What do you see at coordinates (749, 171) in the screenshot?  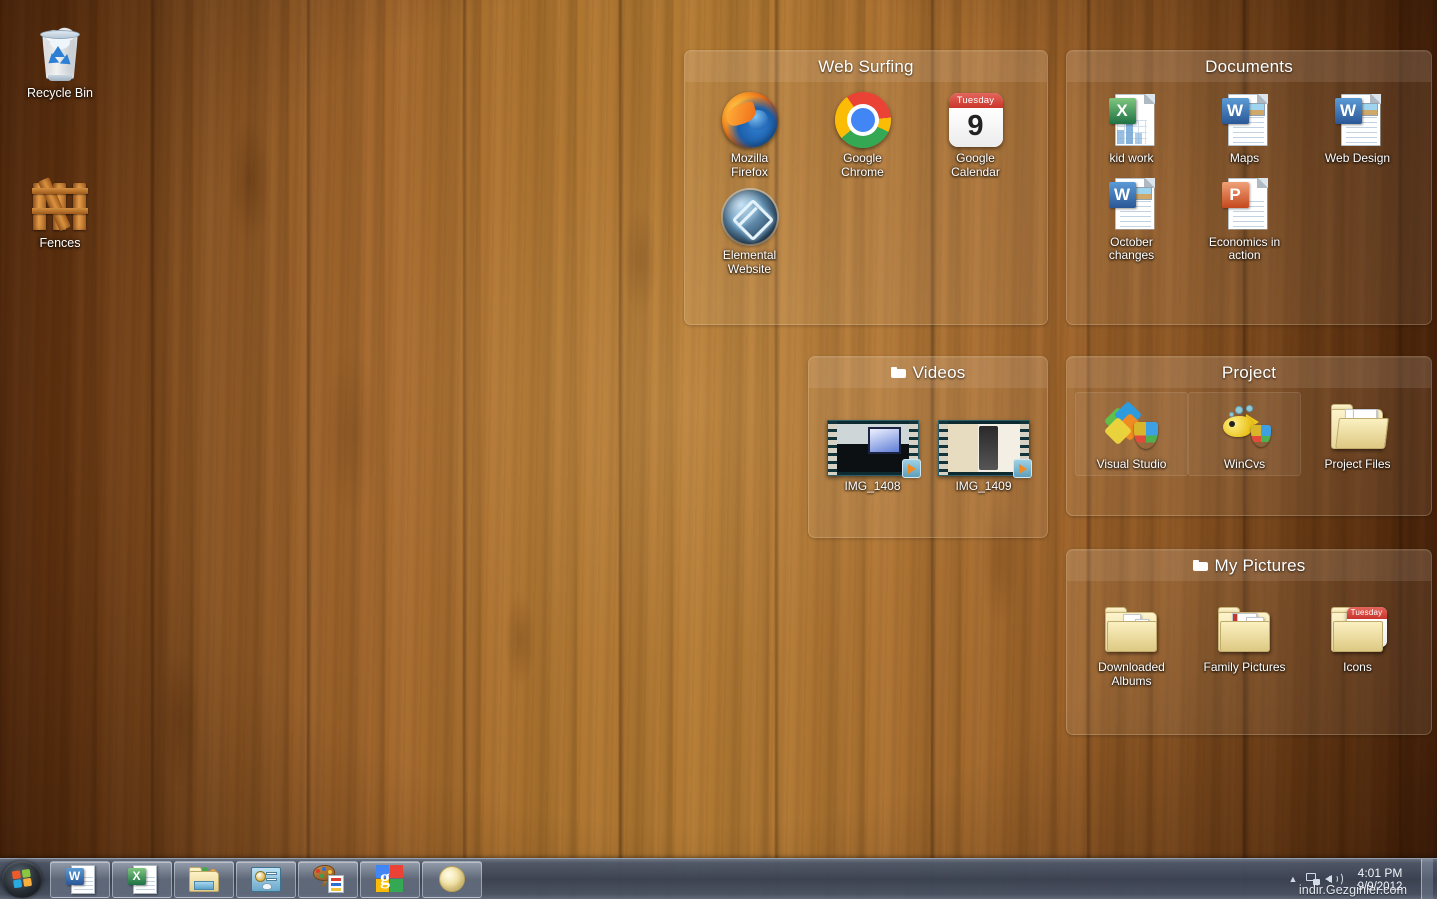 I see `item-label-line2: Firefox` at bounding box center [749, 171].